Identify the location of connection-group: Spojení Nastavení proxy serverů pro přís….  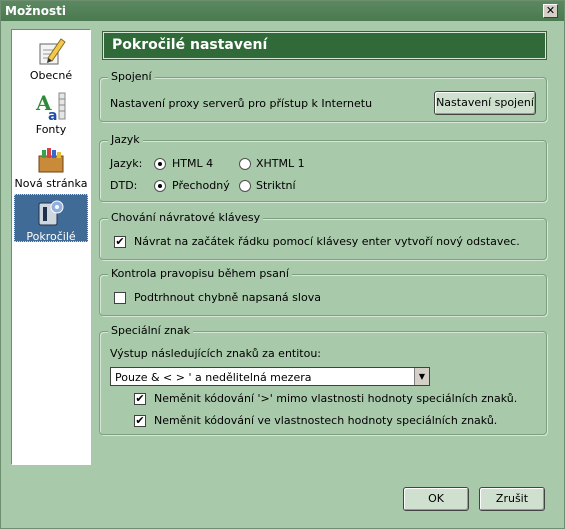
(323, 96).